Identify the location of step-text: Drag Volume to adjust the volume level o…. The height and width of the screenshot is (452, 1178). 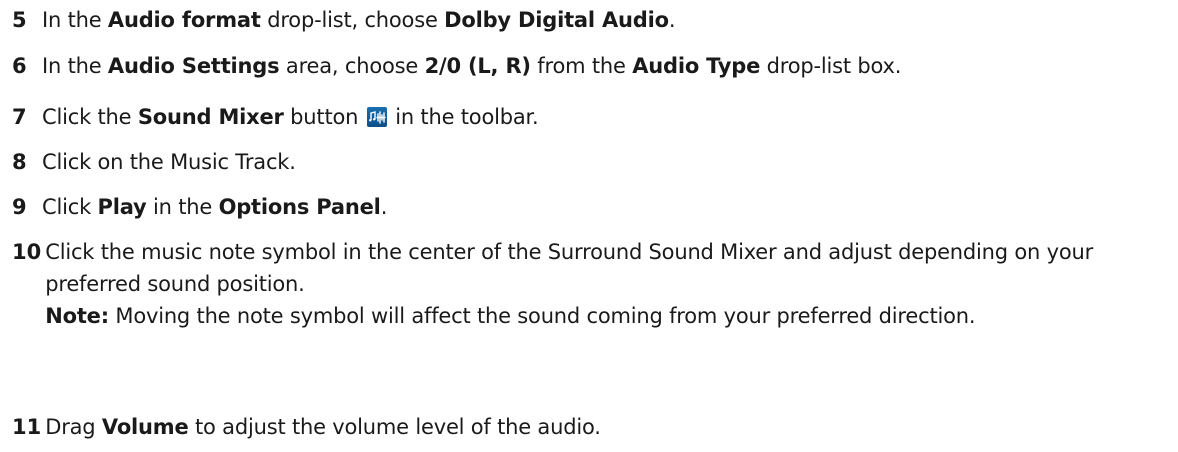
(323, 427).